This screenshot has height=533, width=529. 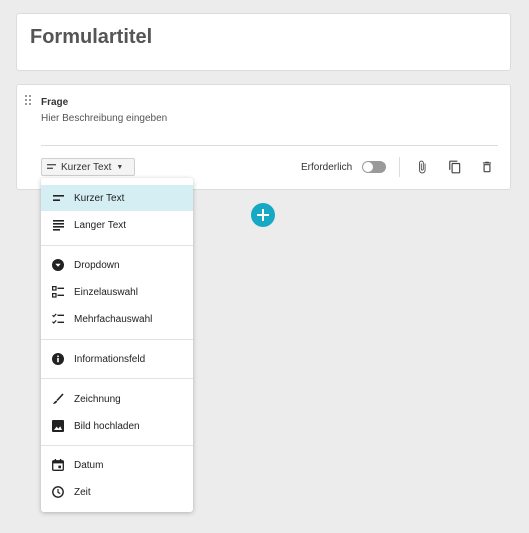 I want to click on menu-item-label: Informationsfeld, so click(x=110, y=359).